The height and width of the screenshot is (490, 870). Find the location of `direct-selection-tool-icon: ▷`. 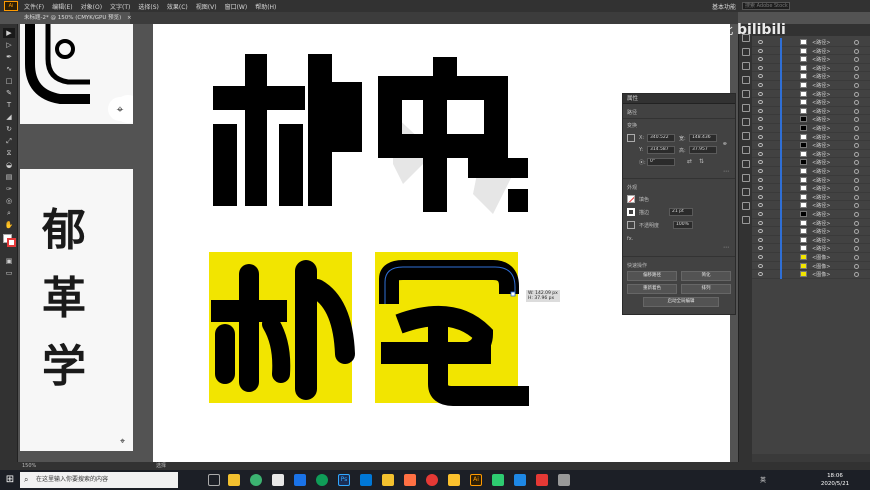

direct-selection-tool-icon: ▷ is located at coordinates (9, 45).